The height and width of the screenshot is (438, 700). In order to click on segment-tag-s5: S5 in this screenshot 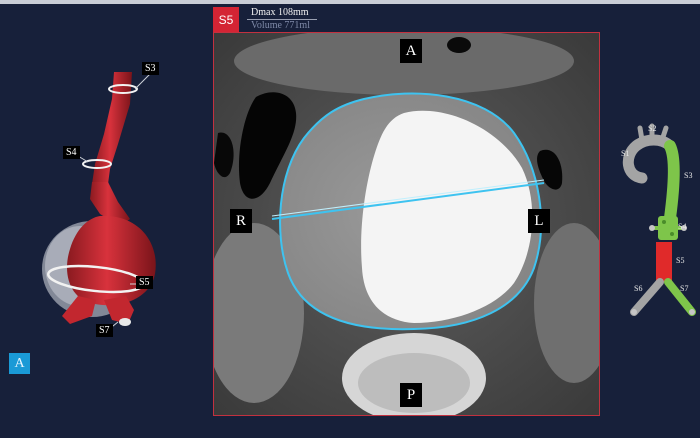, I will do `click(144, 282)`.